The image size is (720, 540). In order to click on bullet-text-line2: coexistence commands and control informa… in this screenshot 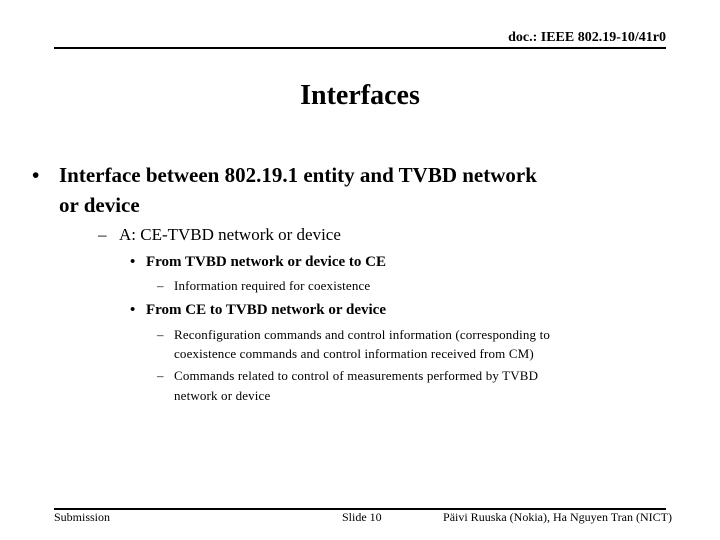, I will do `click(354, 353)`.